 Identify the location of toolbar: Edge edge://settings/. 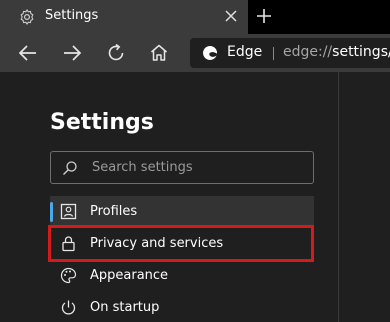
(195, 53).